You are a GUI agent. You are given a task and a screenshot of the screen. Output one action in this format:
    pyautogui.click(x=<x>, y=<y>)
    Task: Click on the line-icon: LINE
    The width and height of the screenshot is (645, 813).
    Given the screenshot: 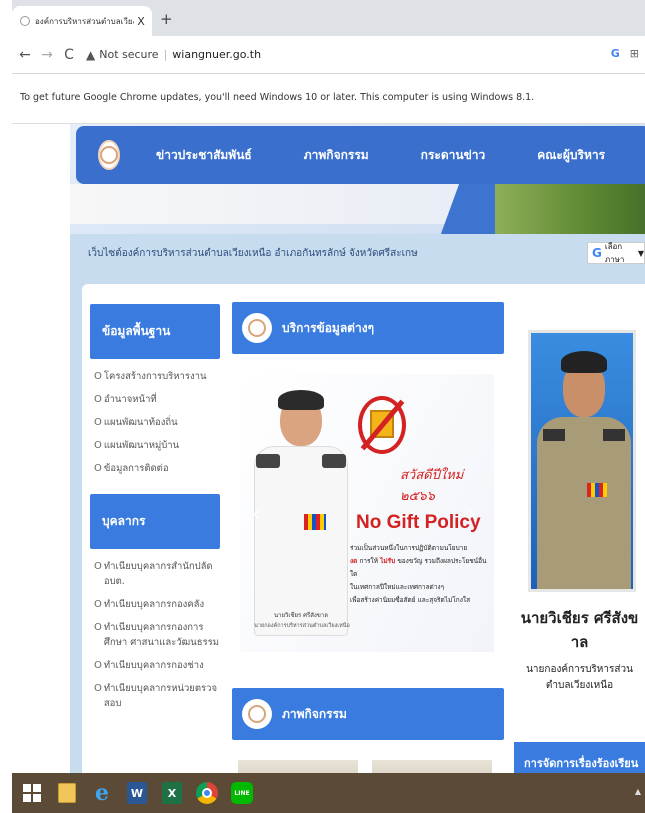 What is the action you would take?
    pyautogui.click(x=242, y=793)
    